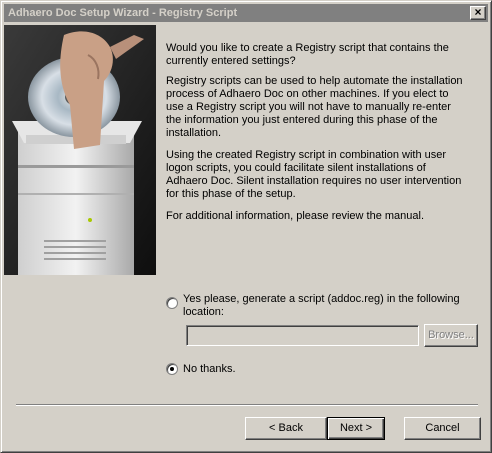 The image size is (492, 453). Describe the element at coordinates (356, 428) in the screenshot. I see `next-button: Next >` at that location.